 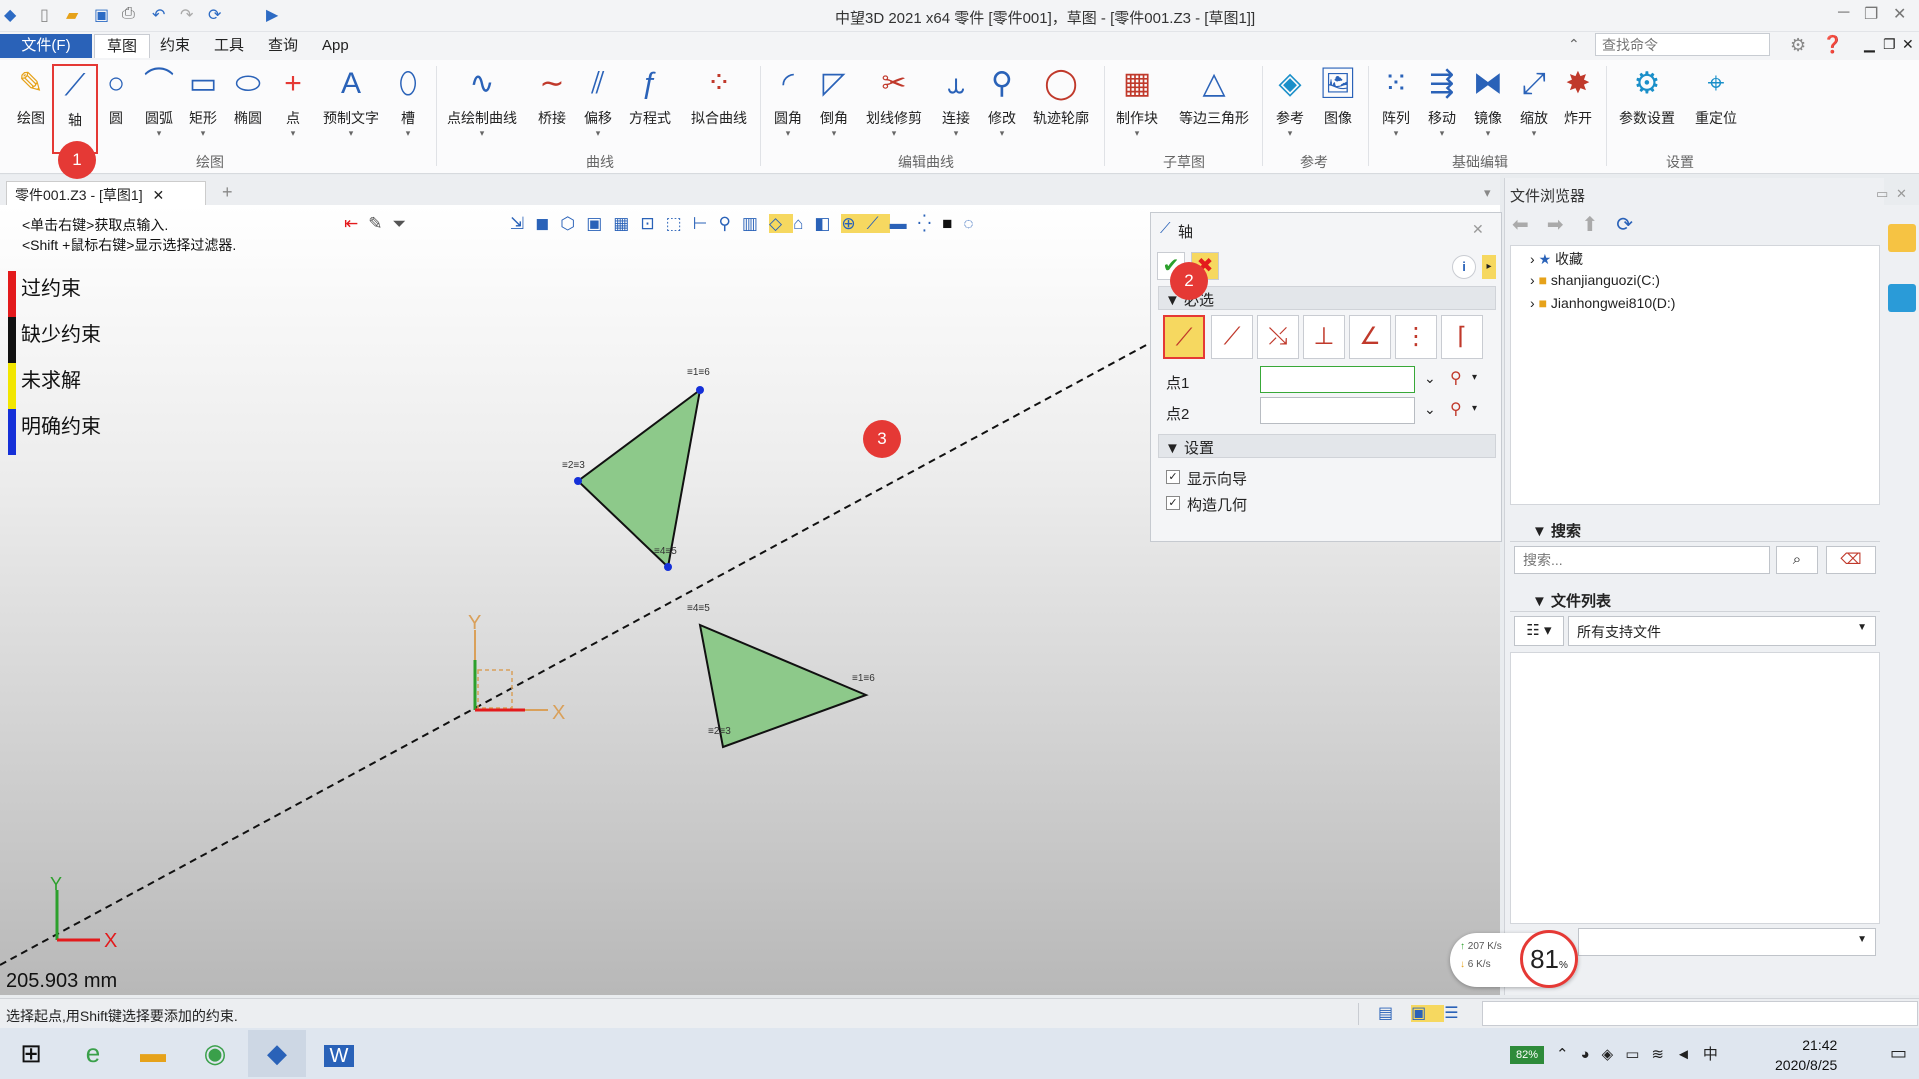 I want to click on tree-item-favorites: › ★ 收藏, so click(x=1556, y=259).